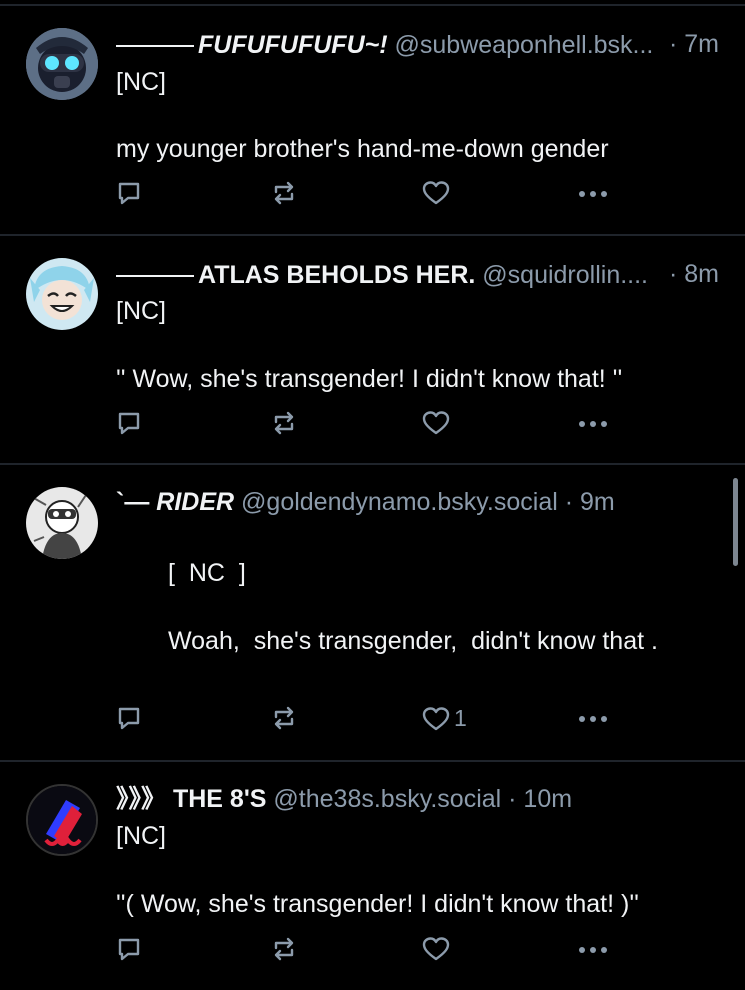  I want to click on name-prefix: `—, so click(133, 502).